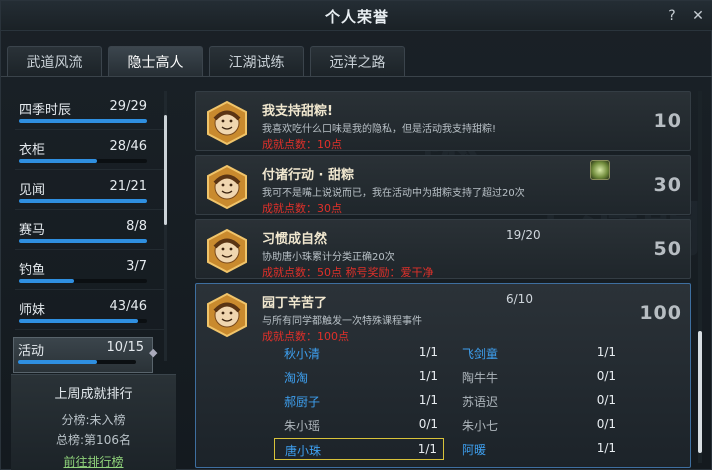 Image resolution: width=712 pixels, height=470 pixels. I want to click on achievement-desc: 我喜欢吃什么口味是我的隐私，但是活动我支持甜粽!, so click(379, 129).